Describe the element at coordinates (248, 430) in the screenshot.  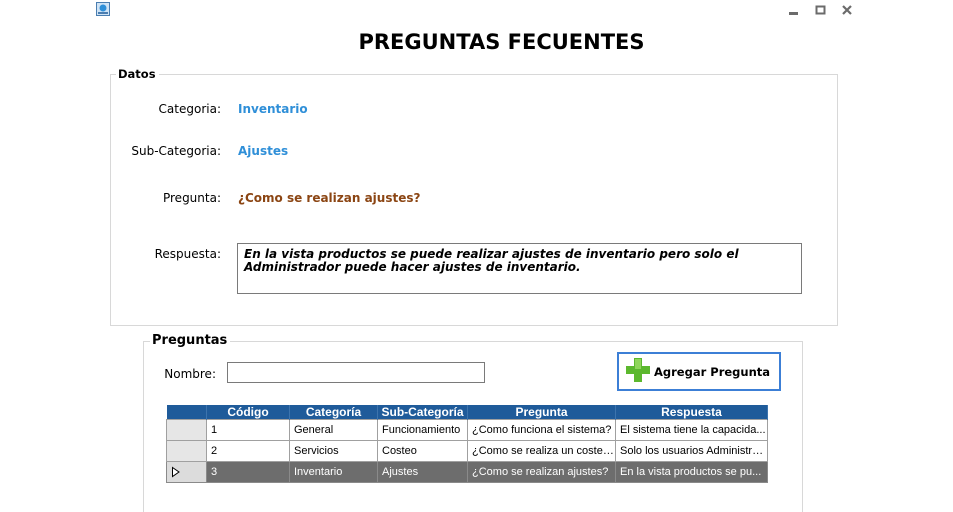
I see `cell-codigo: 1` at that location.